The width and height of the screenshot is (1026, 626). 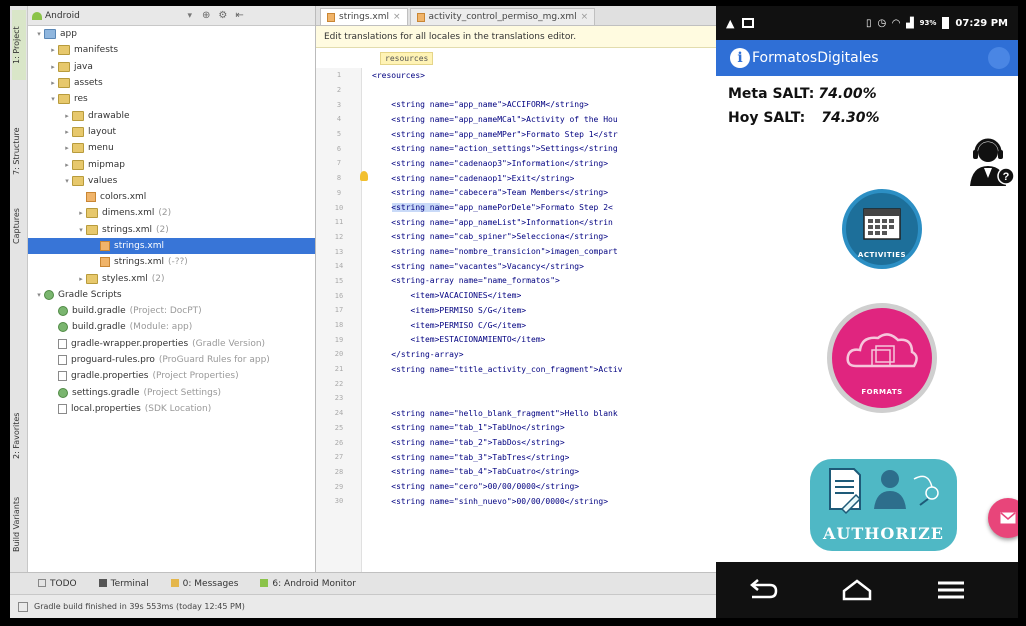 What do you see at coordinates (308, 584) in the screenshot?
I see `android-monitor-tab: 6: Android Monitor` at bounding box center [308, 584].